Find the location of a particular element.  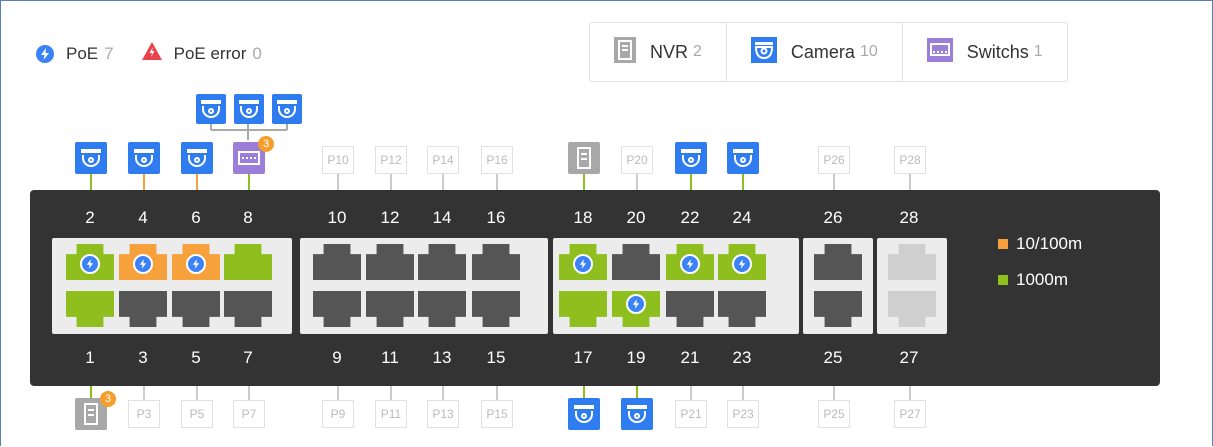

empty-port-box: P3 is located at coordinates (144, 414).